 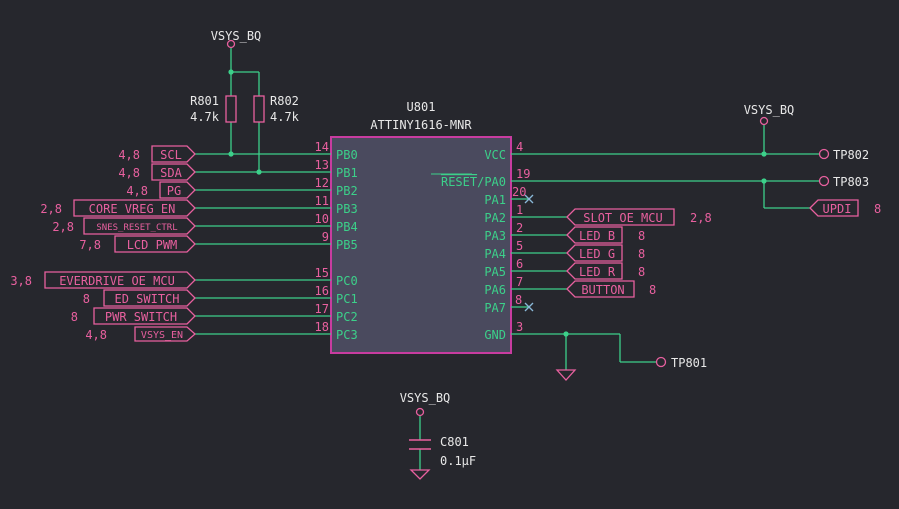 What do you see at coordinates (473, 182) in the screenshot?
I see `pin-name-reset: RESET/PA0` at bounding box center [473, 182].